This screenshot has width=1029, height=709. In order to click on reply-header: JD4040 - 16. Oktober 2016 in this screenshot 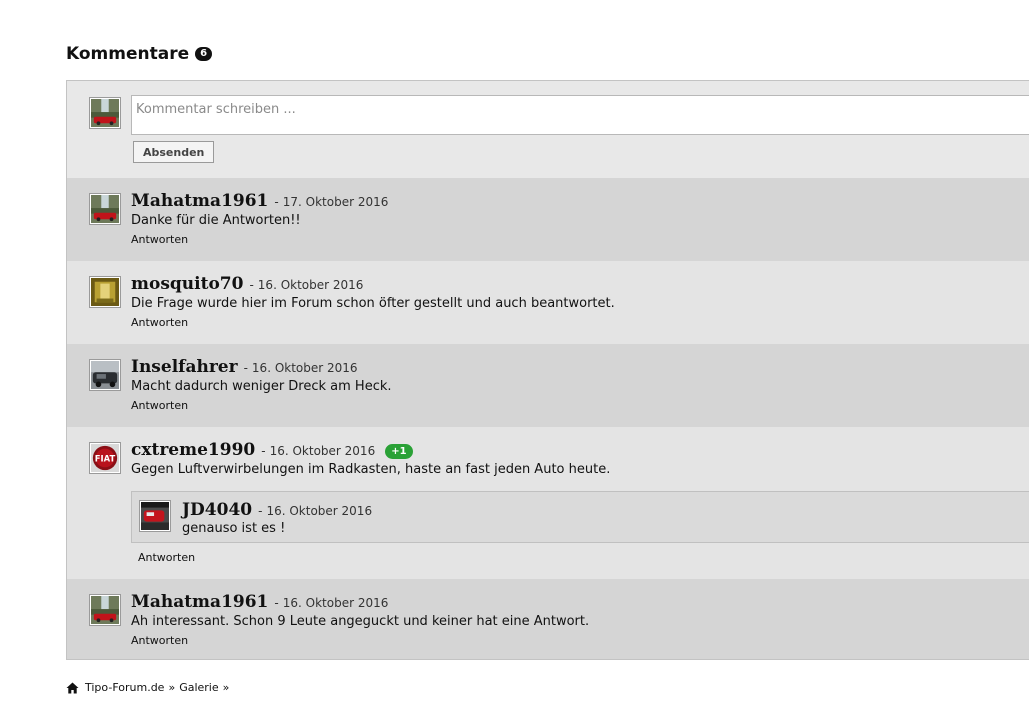, I will do `click(277, 510)`.